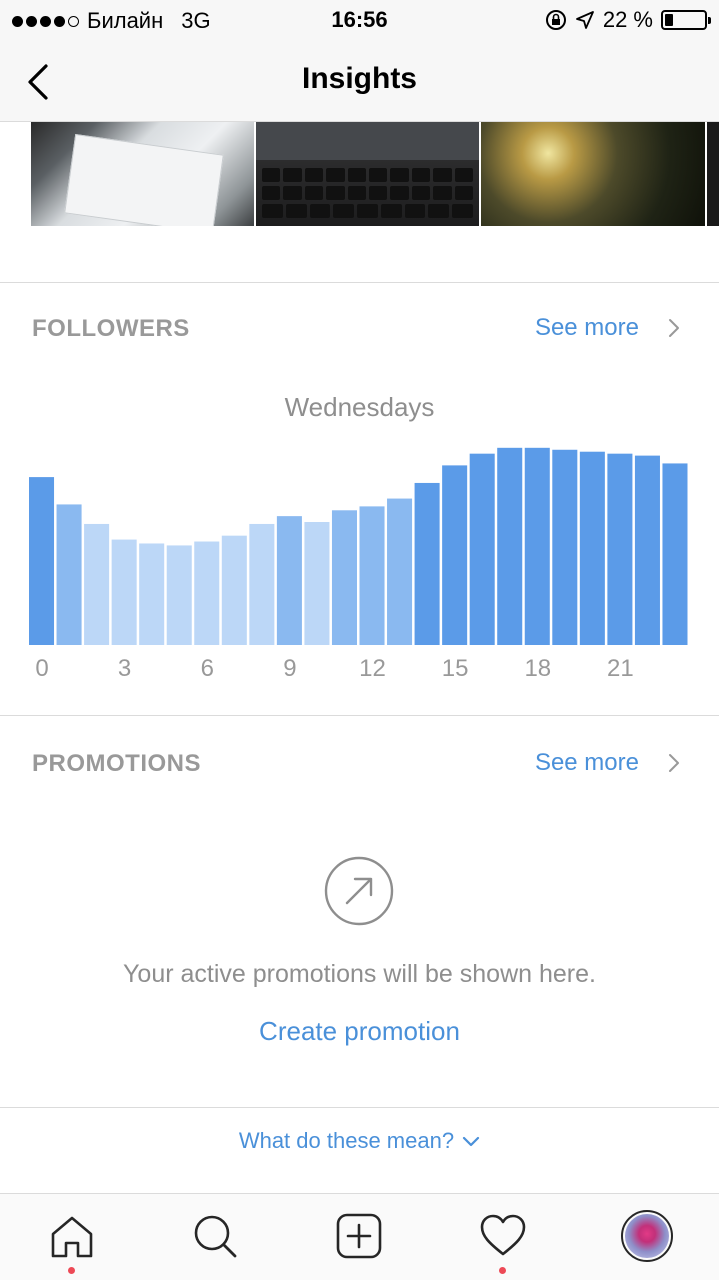 Image resolution: width=719 pixels, height=1280 pixels. I want to click on rotation-lock-icon, so click(555, 20).